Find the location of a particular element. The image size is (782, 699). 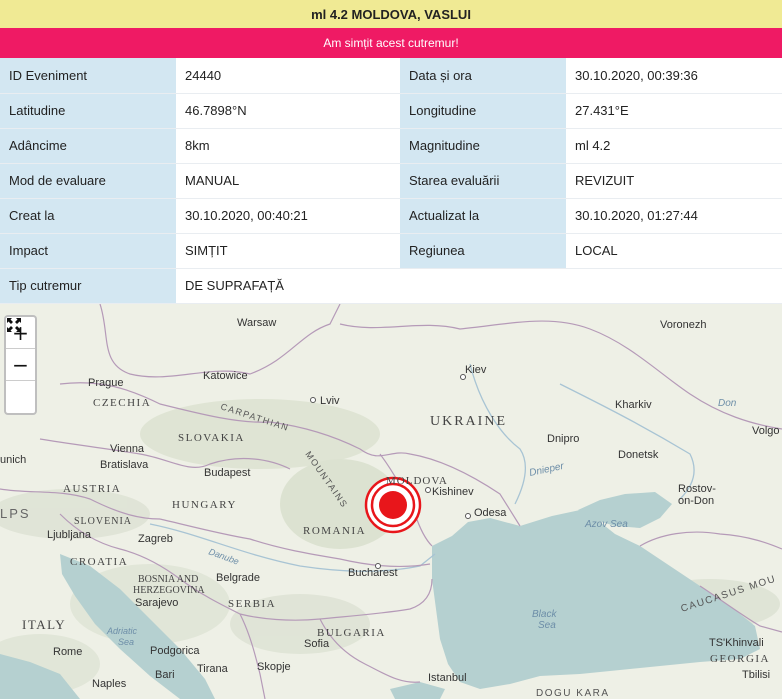

map-label: HERZEGOVINA is located at coordinates (169, 590).